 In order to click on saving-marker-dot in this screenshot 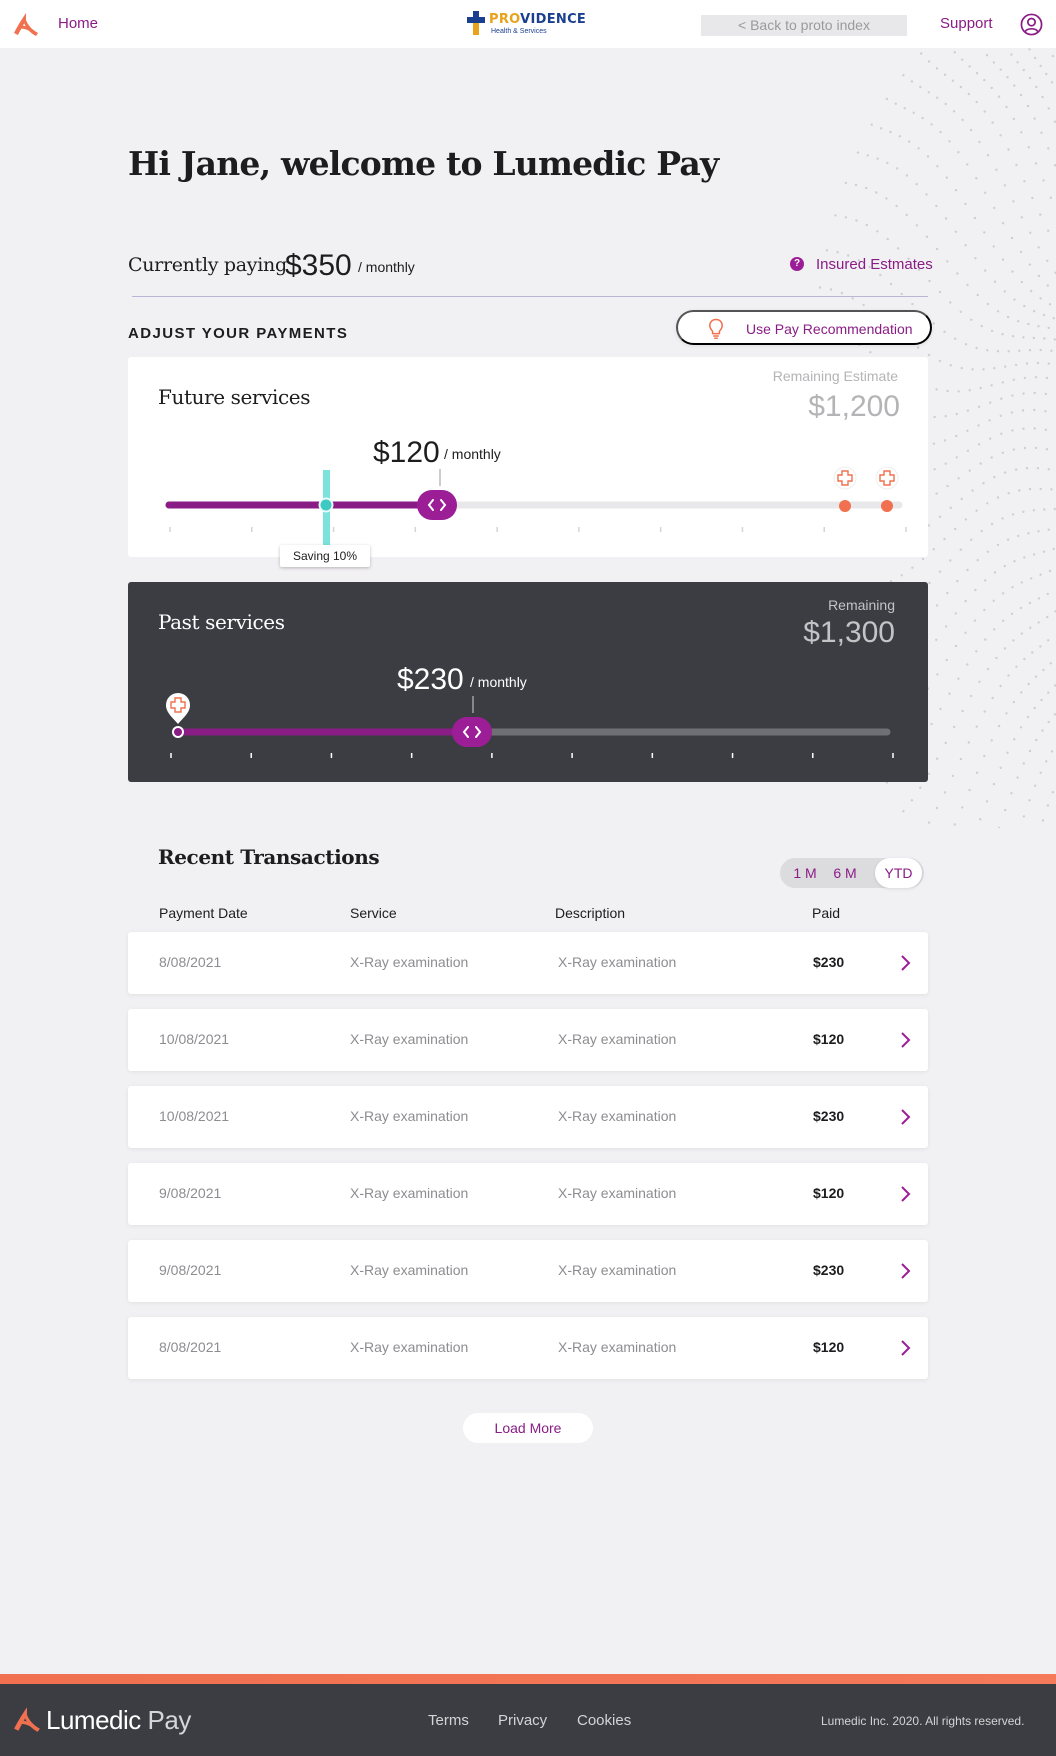, I will do `click(326, 505)`.